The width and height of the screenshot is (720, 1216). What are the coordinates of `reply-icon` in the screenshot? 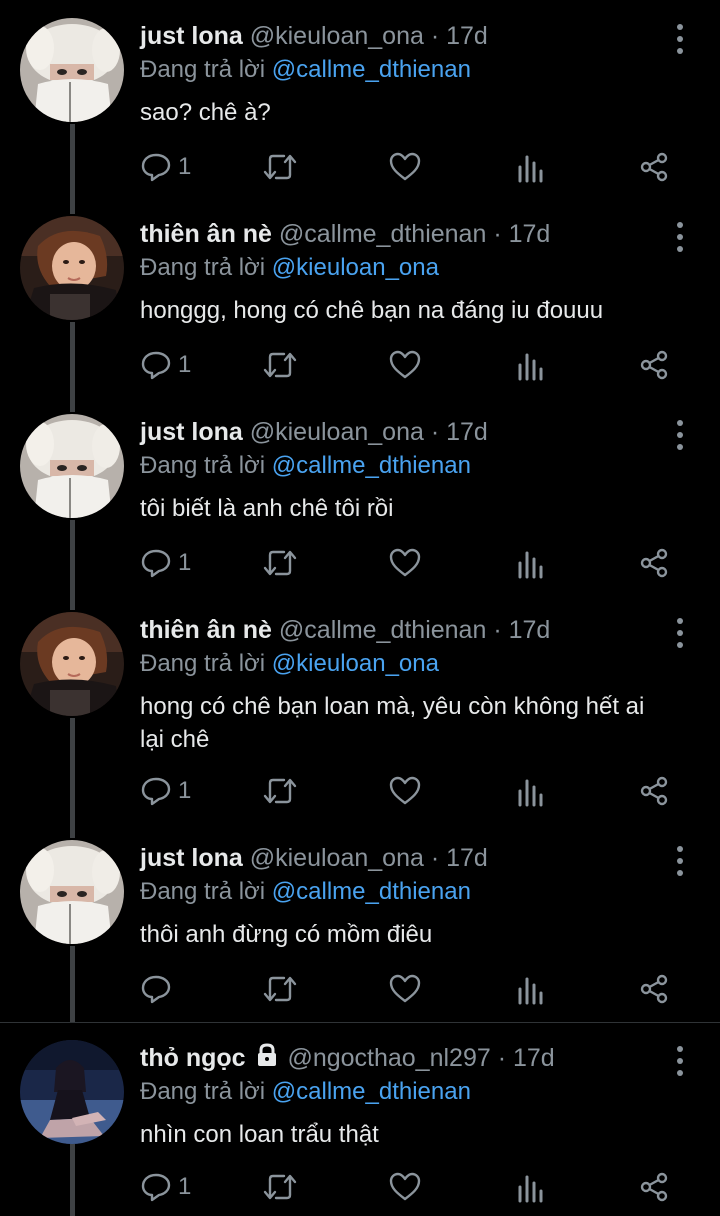 It's located at (156, 563).